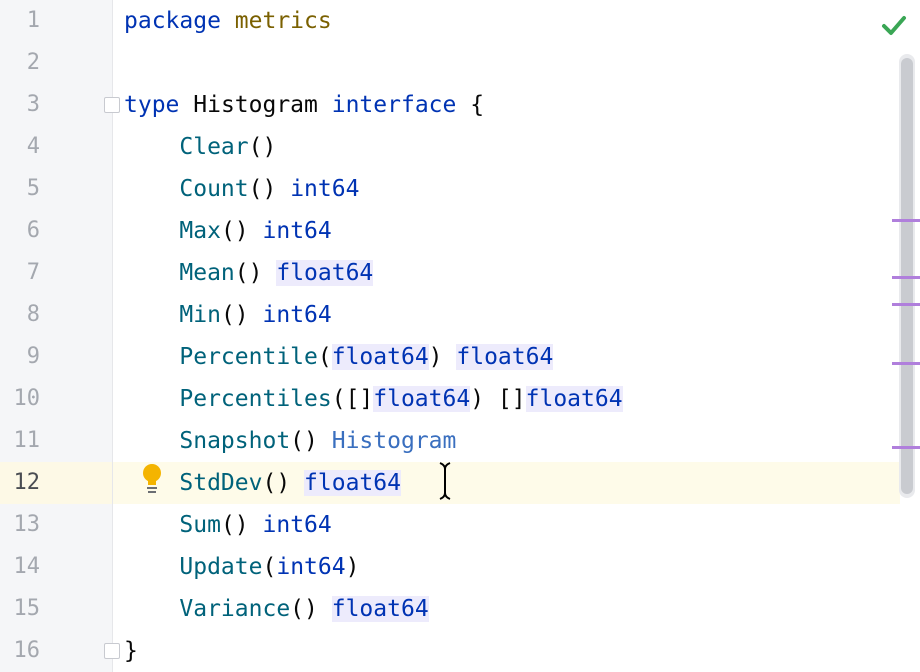 This screenshot has height=672, width=920. What do you see at coordinates (27, 482) in the screenshot?
I see `line-number-current: 12` at bounding box center [27, 482].